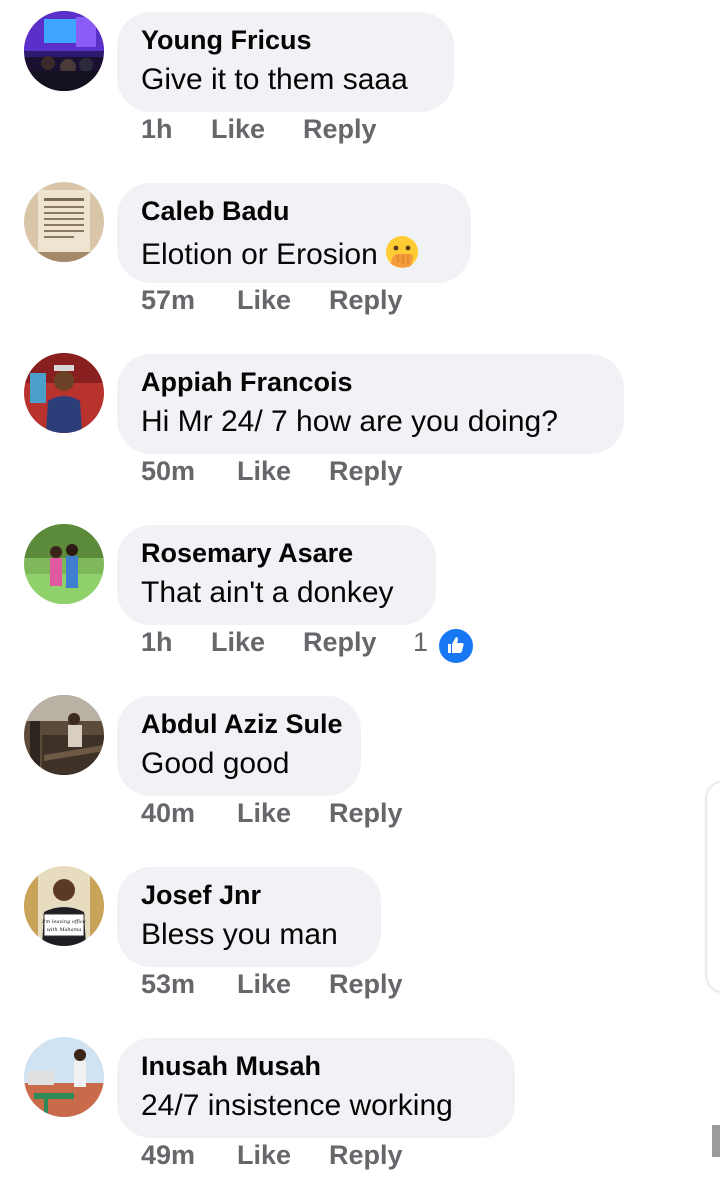  I want to click on comment-author: Josef Jnr, so click(201, 895).